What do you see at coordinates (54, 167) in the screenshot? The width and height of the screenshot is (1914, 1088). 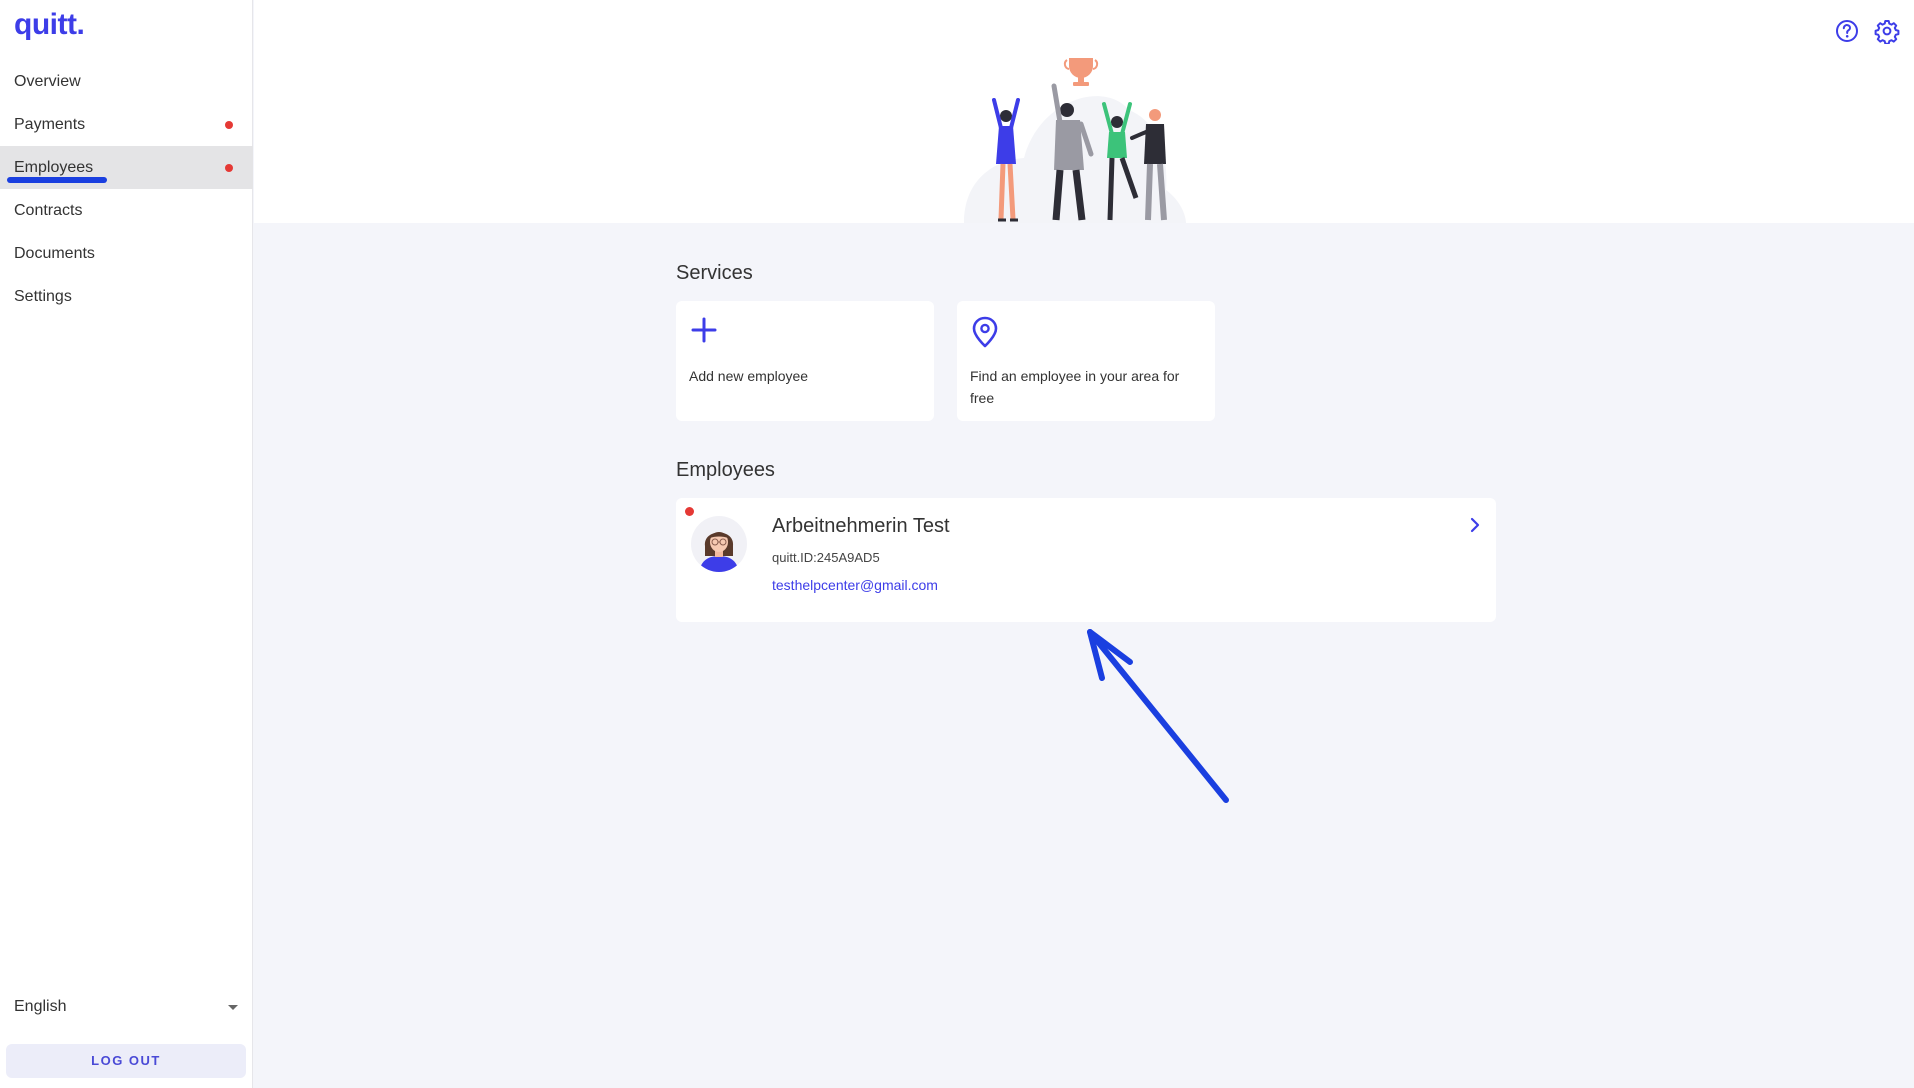 I see `sidebar-item-label: Employees` at bounding box center [54, 167].